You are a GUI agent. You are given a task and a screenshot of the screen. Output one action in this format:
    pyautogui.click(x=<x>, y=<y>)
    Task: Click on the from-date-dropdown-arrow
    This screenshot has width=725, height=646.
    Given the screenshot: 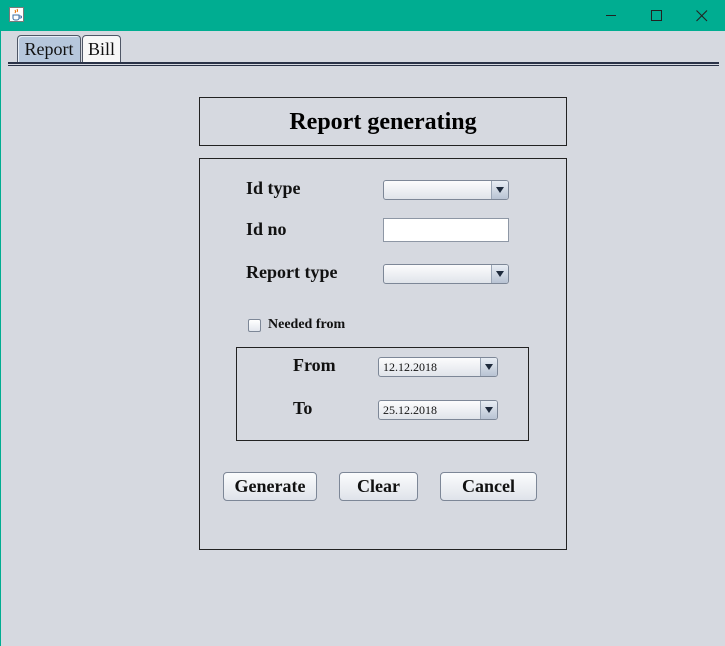 What is the action you would take?
    pyautogui.click(x=488, y=367)
    